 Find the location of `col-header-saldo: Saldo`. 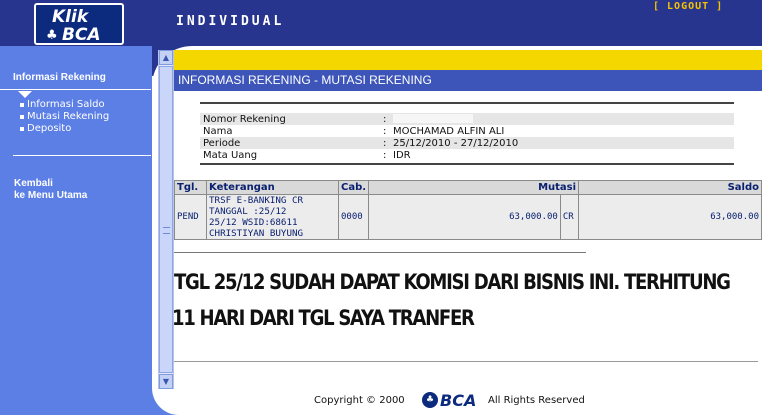

col-header-saldo: Saldo is located at coordinates (670, 187).